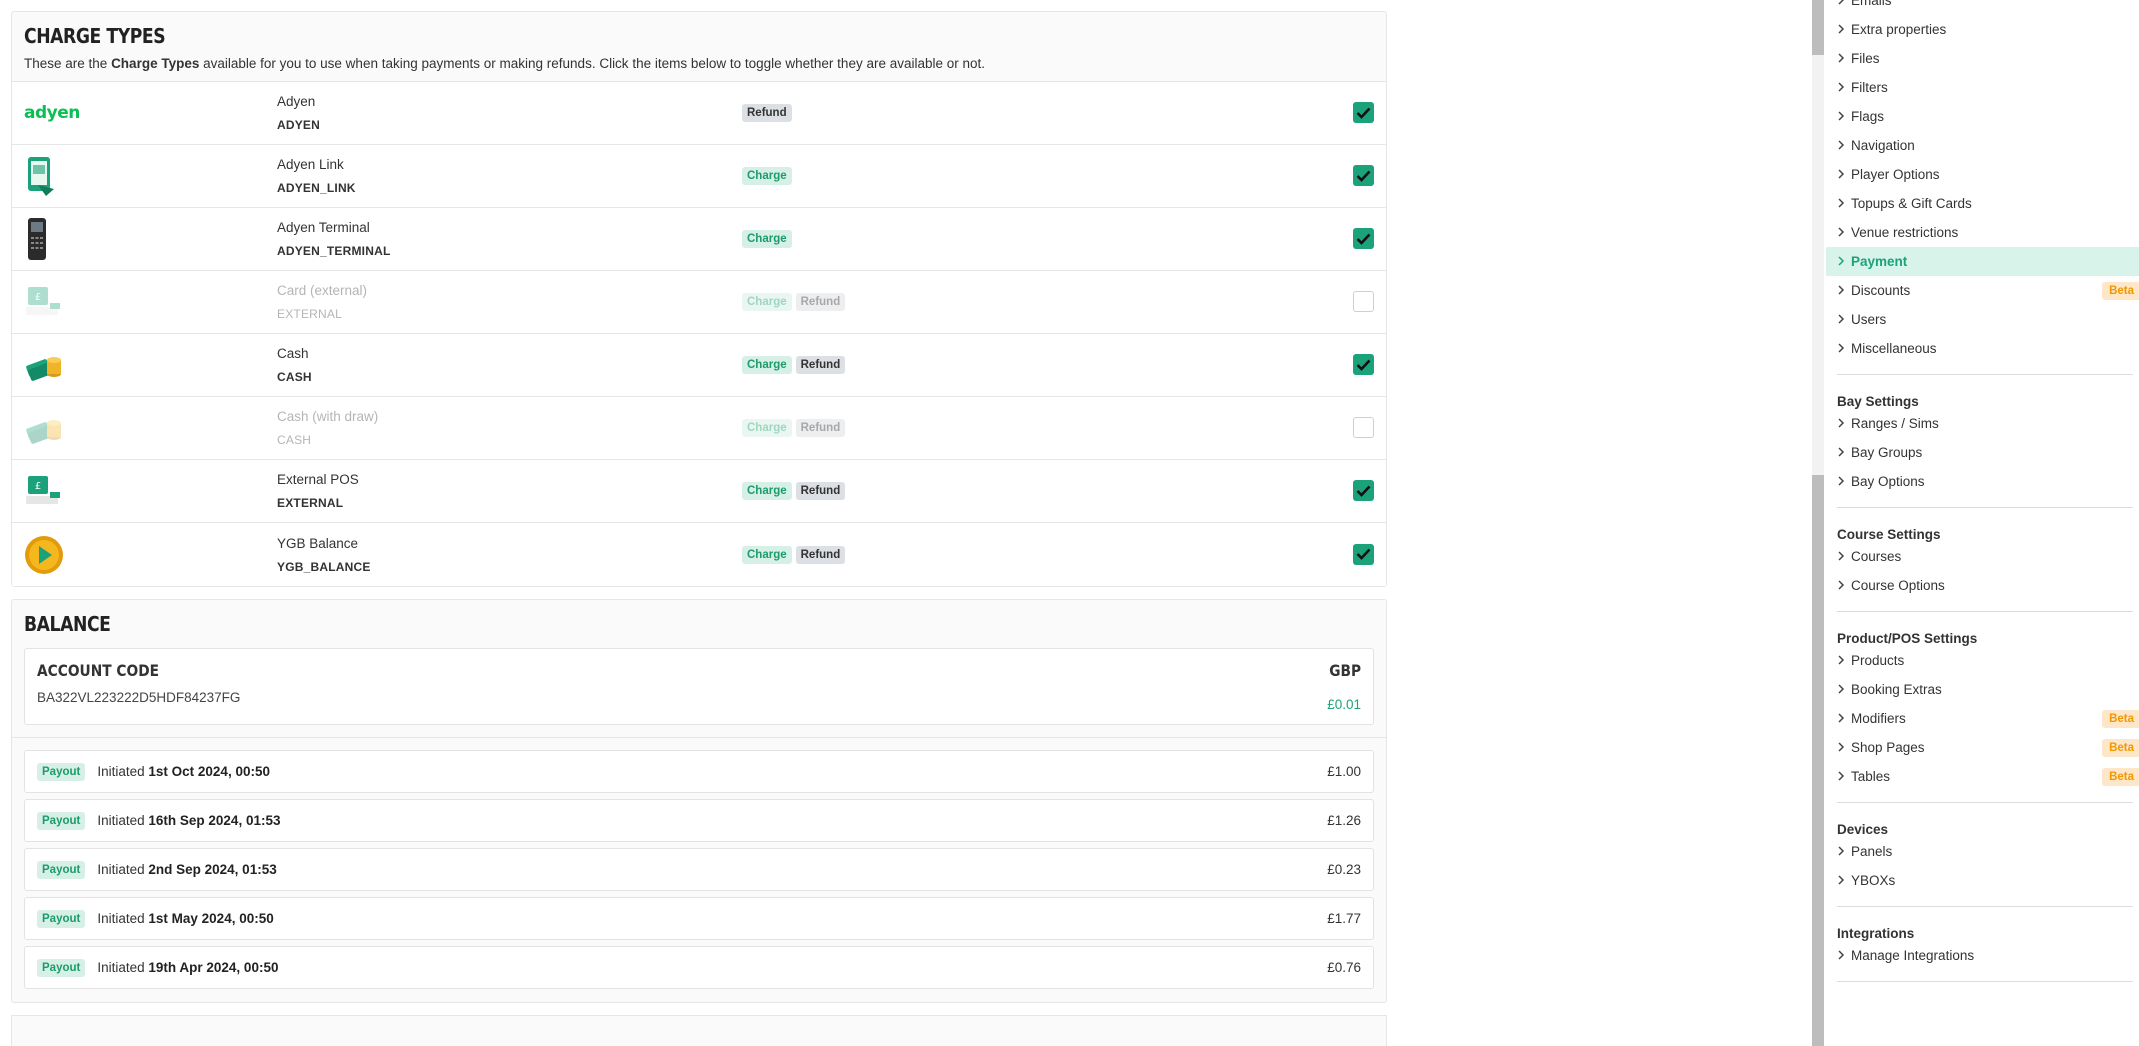  Describe the element at coordinates (699, 113) in the screenshot. I see `charge-type-row-adyen: adyen Adyen ADYEN Refund` at that location.